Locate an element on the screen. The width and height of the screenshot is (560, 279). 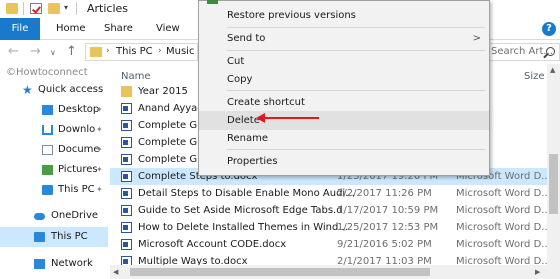
network-icon is located at coordinates (39, 264).